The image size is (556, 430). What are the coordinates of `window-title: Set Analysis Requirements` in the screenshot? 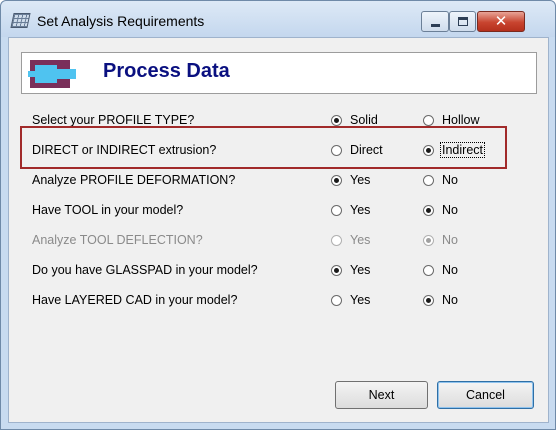 It's located at (121, 21).